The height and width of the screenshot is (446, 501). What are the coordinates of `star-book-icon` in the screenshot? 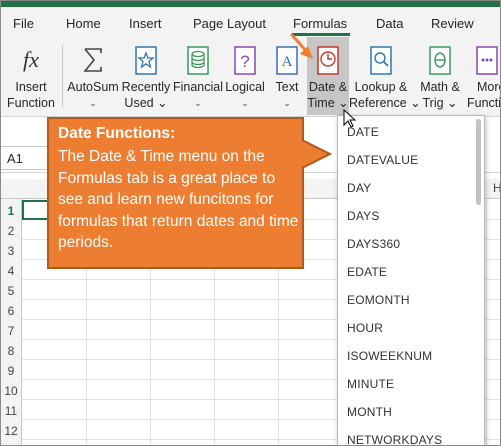 It's located at (146, 63).